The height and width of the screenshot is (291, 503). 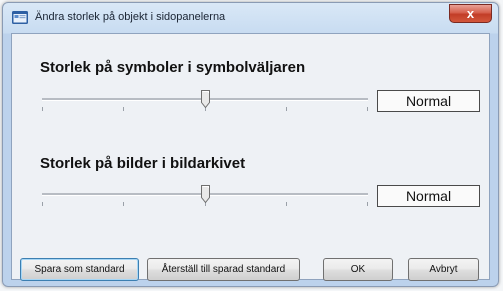 What do you see at coordinates (223, 269) in the screenshot?
I see `restore-default-button: Återställ till sparad standard` at bounding box center [223, 269].